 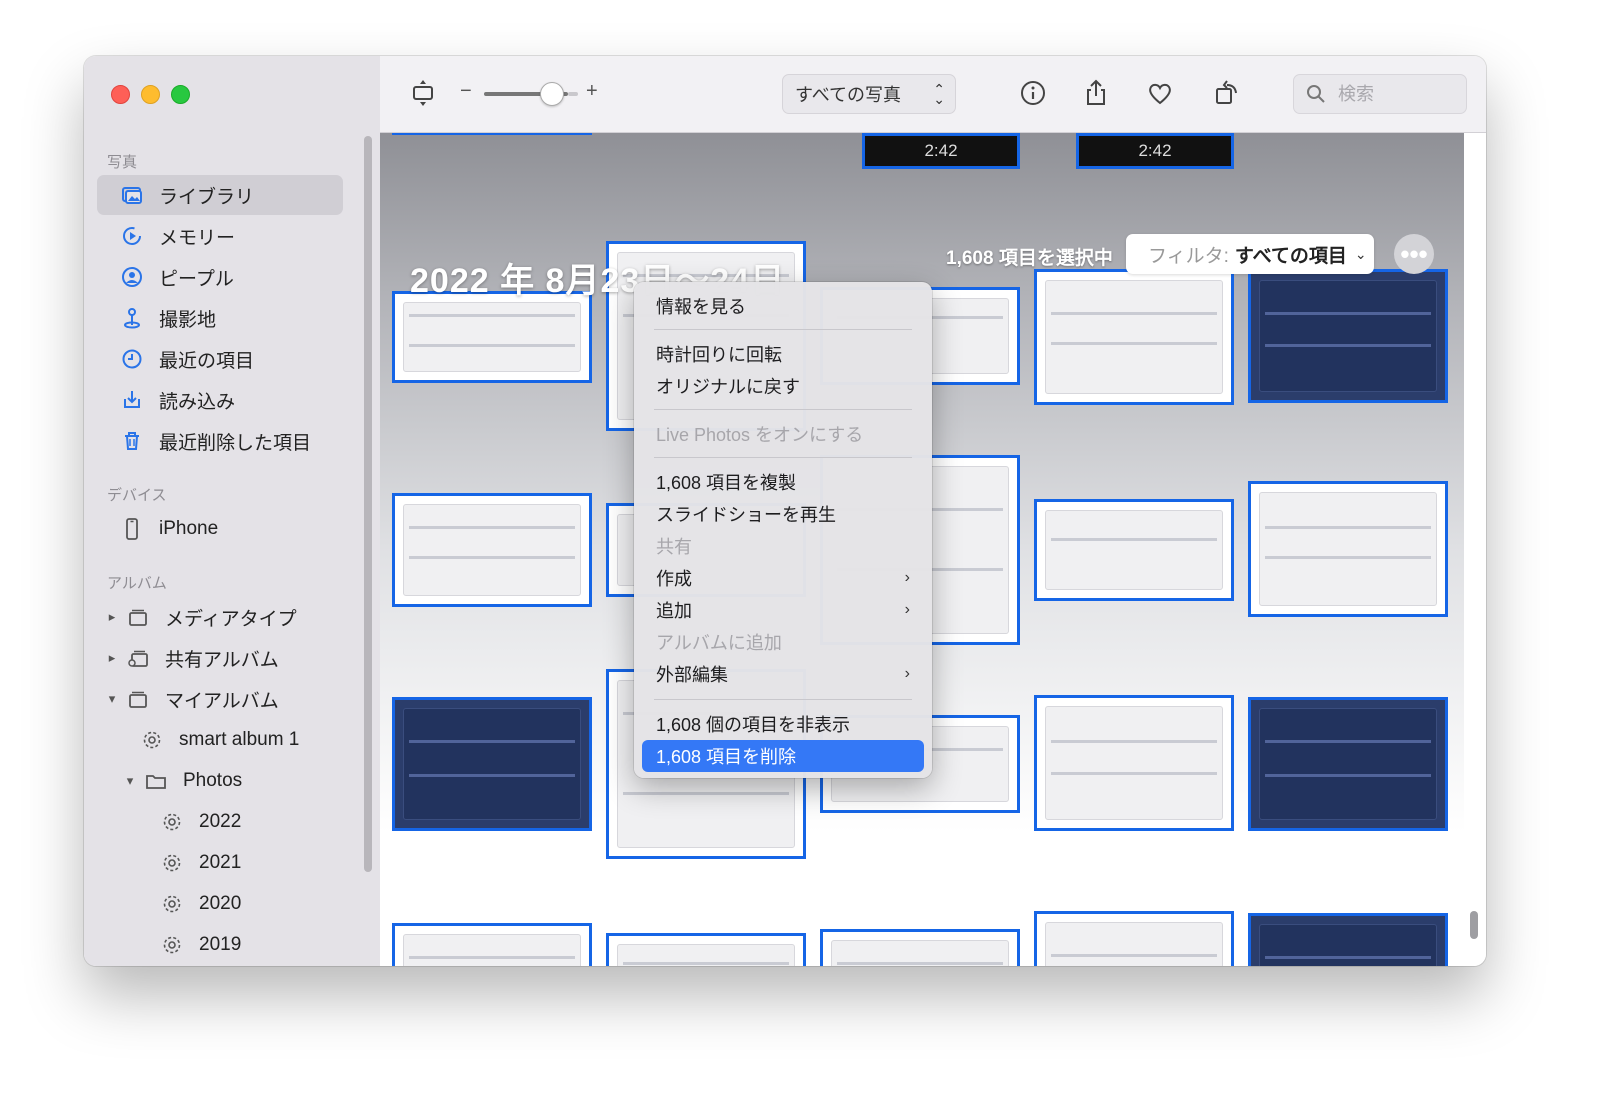 What do you see at coordinates (138, 658) in the screenshot?
I see `shared-album-icon` at bounding box center [138, 658].